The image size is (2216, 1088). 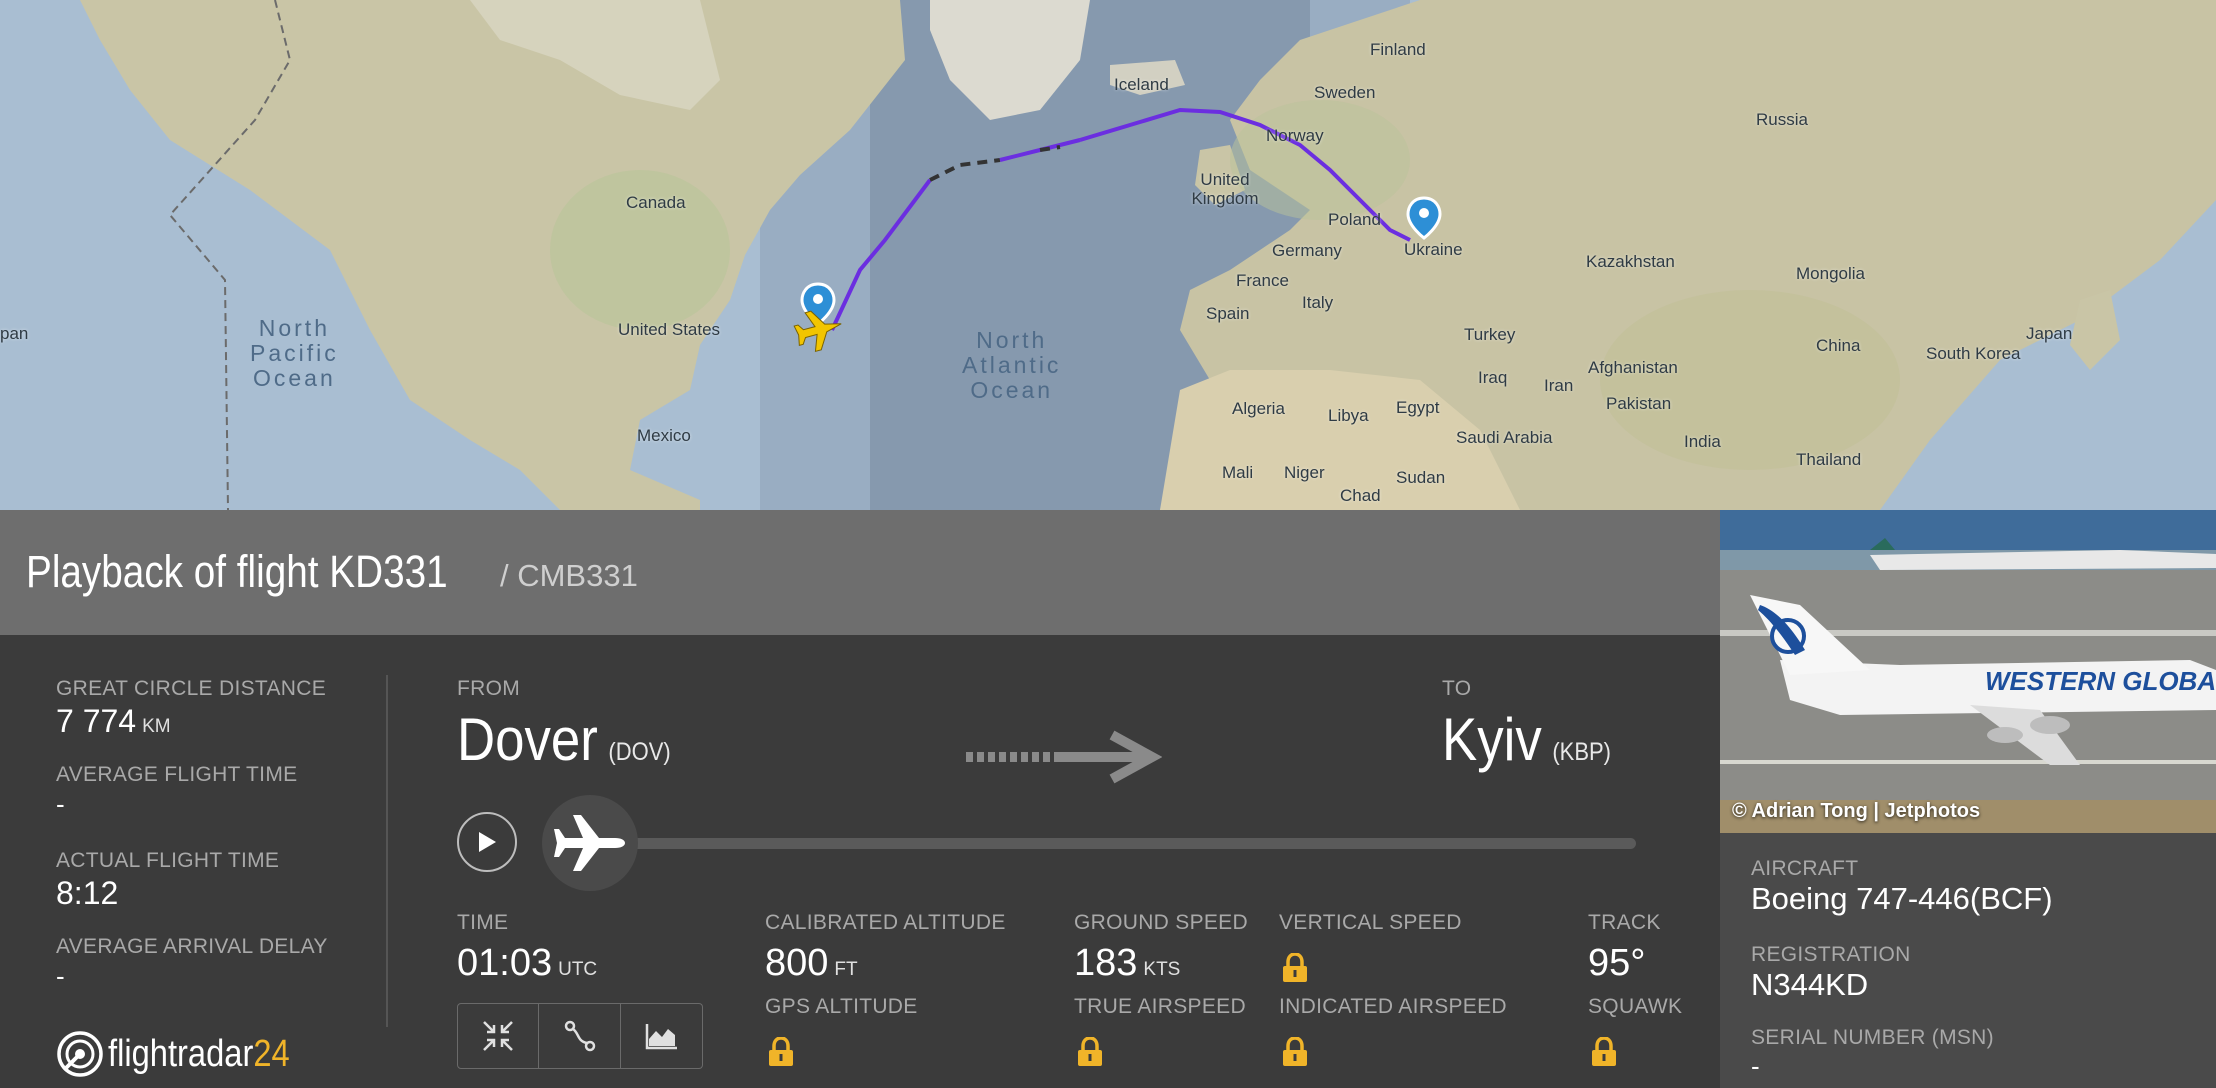 What do you see at coordinates (1228, 313) in the screenshot?
I see `map-label-spain: Spain` at bounding box center [1228, 313].